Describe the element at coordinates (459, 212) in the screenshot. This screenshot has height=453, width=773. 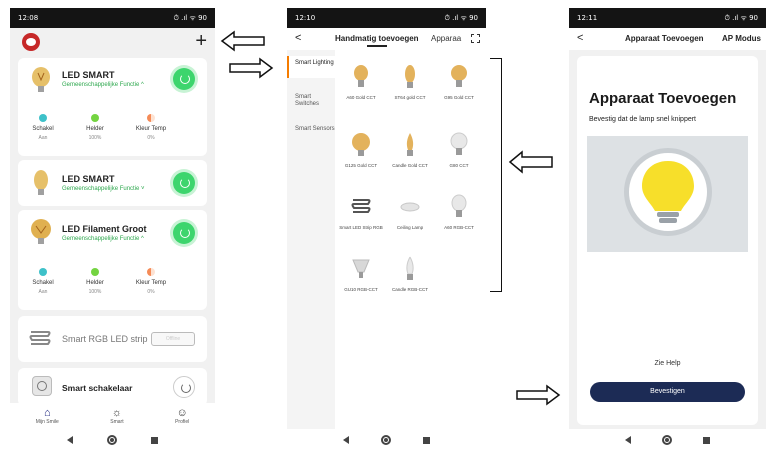
I see `product-item: A60 RGB-CCT` at that location.